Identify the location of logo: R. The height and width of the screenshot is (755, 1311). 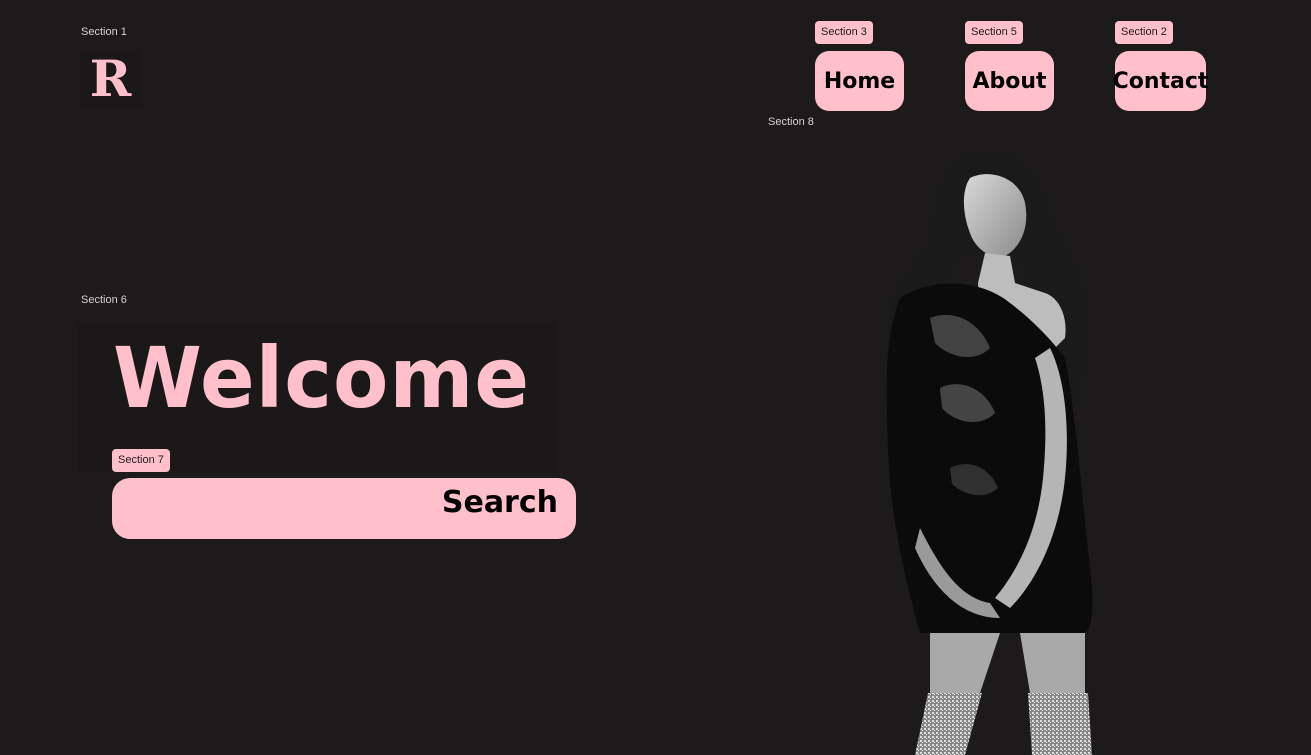
(110, 79).